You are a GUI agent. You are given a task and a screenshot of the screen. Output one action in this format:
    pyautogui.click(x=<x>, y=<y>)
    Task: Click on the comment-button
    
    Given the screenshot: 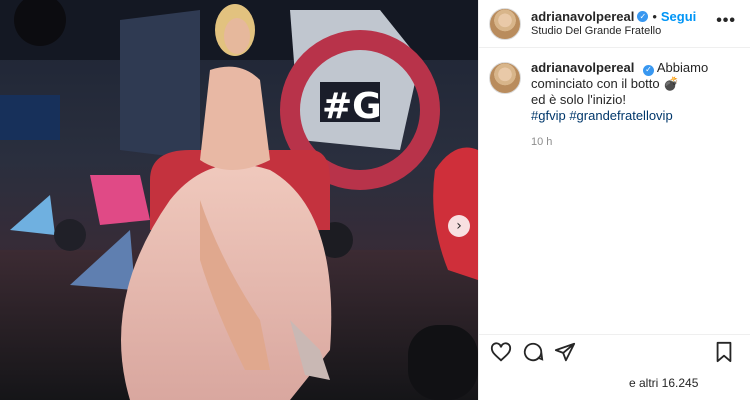 What is the action you would take?
    pyautogui.click(x=533, y=354)
    